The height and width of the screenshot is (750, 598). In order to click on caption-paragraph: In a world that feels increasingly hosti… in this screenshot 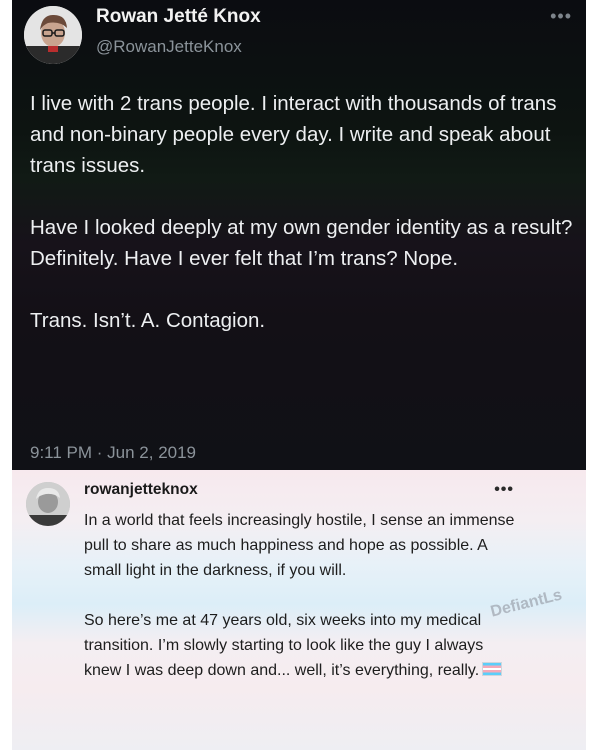, I will do `click(299, 545)`.